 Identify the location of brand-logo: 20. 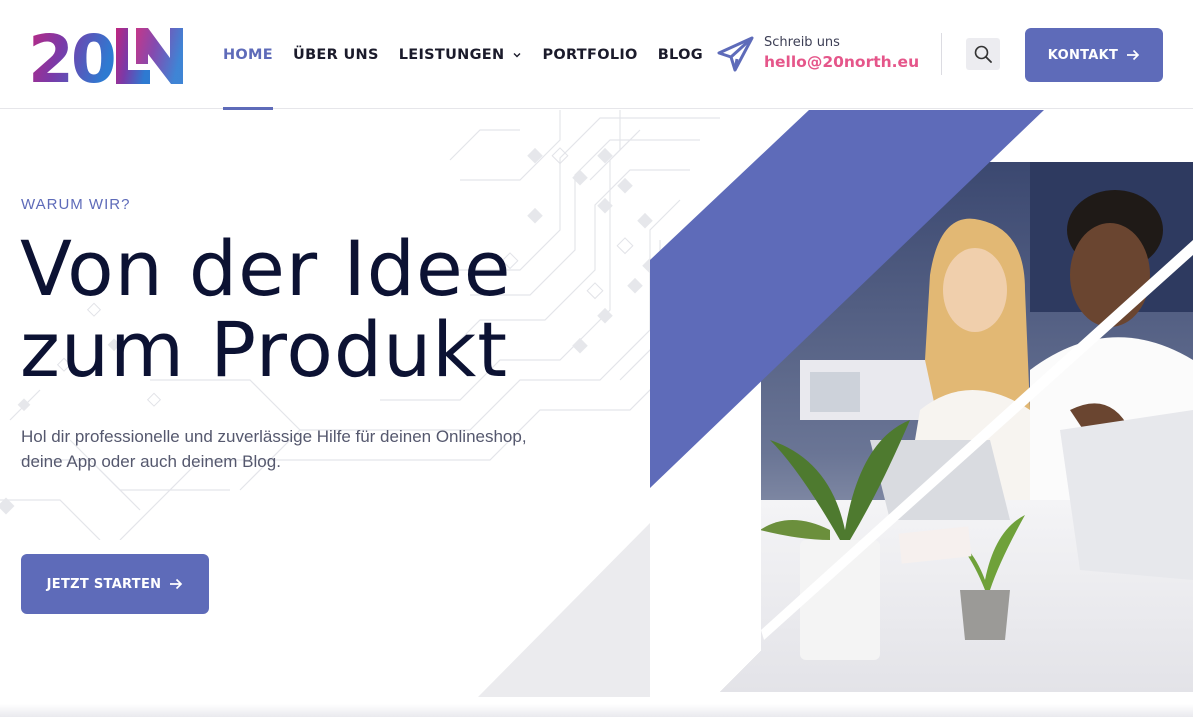
(107, 55).